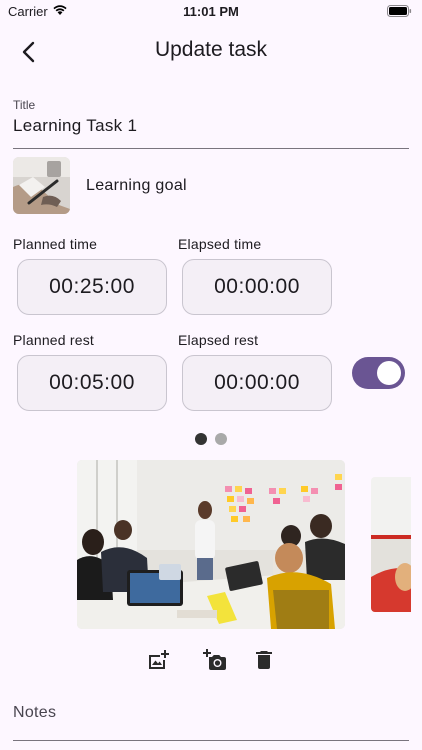 Image resolution: width=422 pixels, height=750 pixels. What do you see at coordinates (257, 383) in the screenshot?
I see `elapsed-rest-field: 00:00:00` at bounding box center [257, 383].